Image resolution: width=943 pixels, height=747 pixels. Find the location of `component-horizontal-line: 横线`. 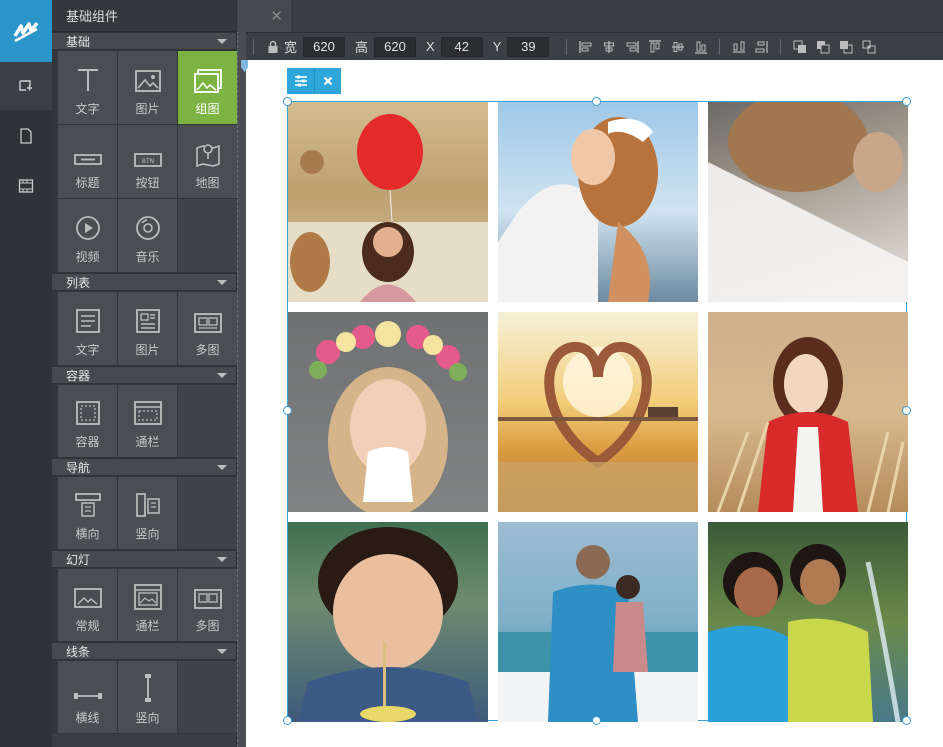

component-horizontal-line: 横线 is located at coordinates (87, 697).